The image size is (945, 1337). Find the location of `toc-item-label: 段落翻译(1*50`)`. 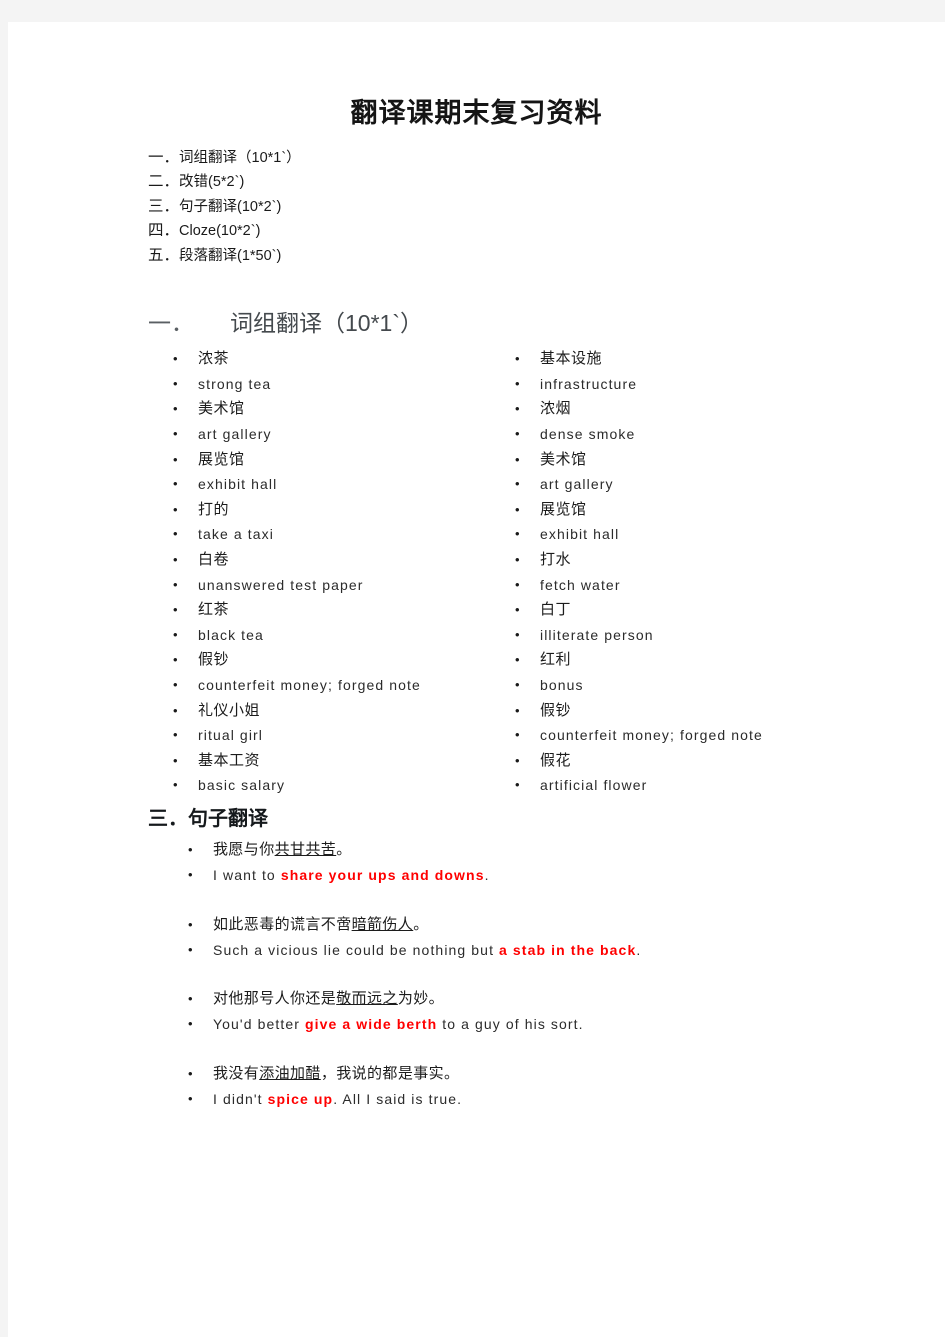

toc-item-label: 段落翻译(1*50`) is located at coordinates (230, 255).